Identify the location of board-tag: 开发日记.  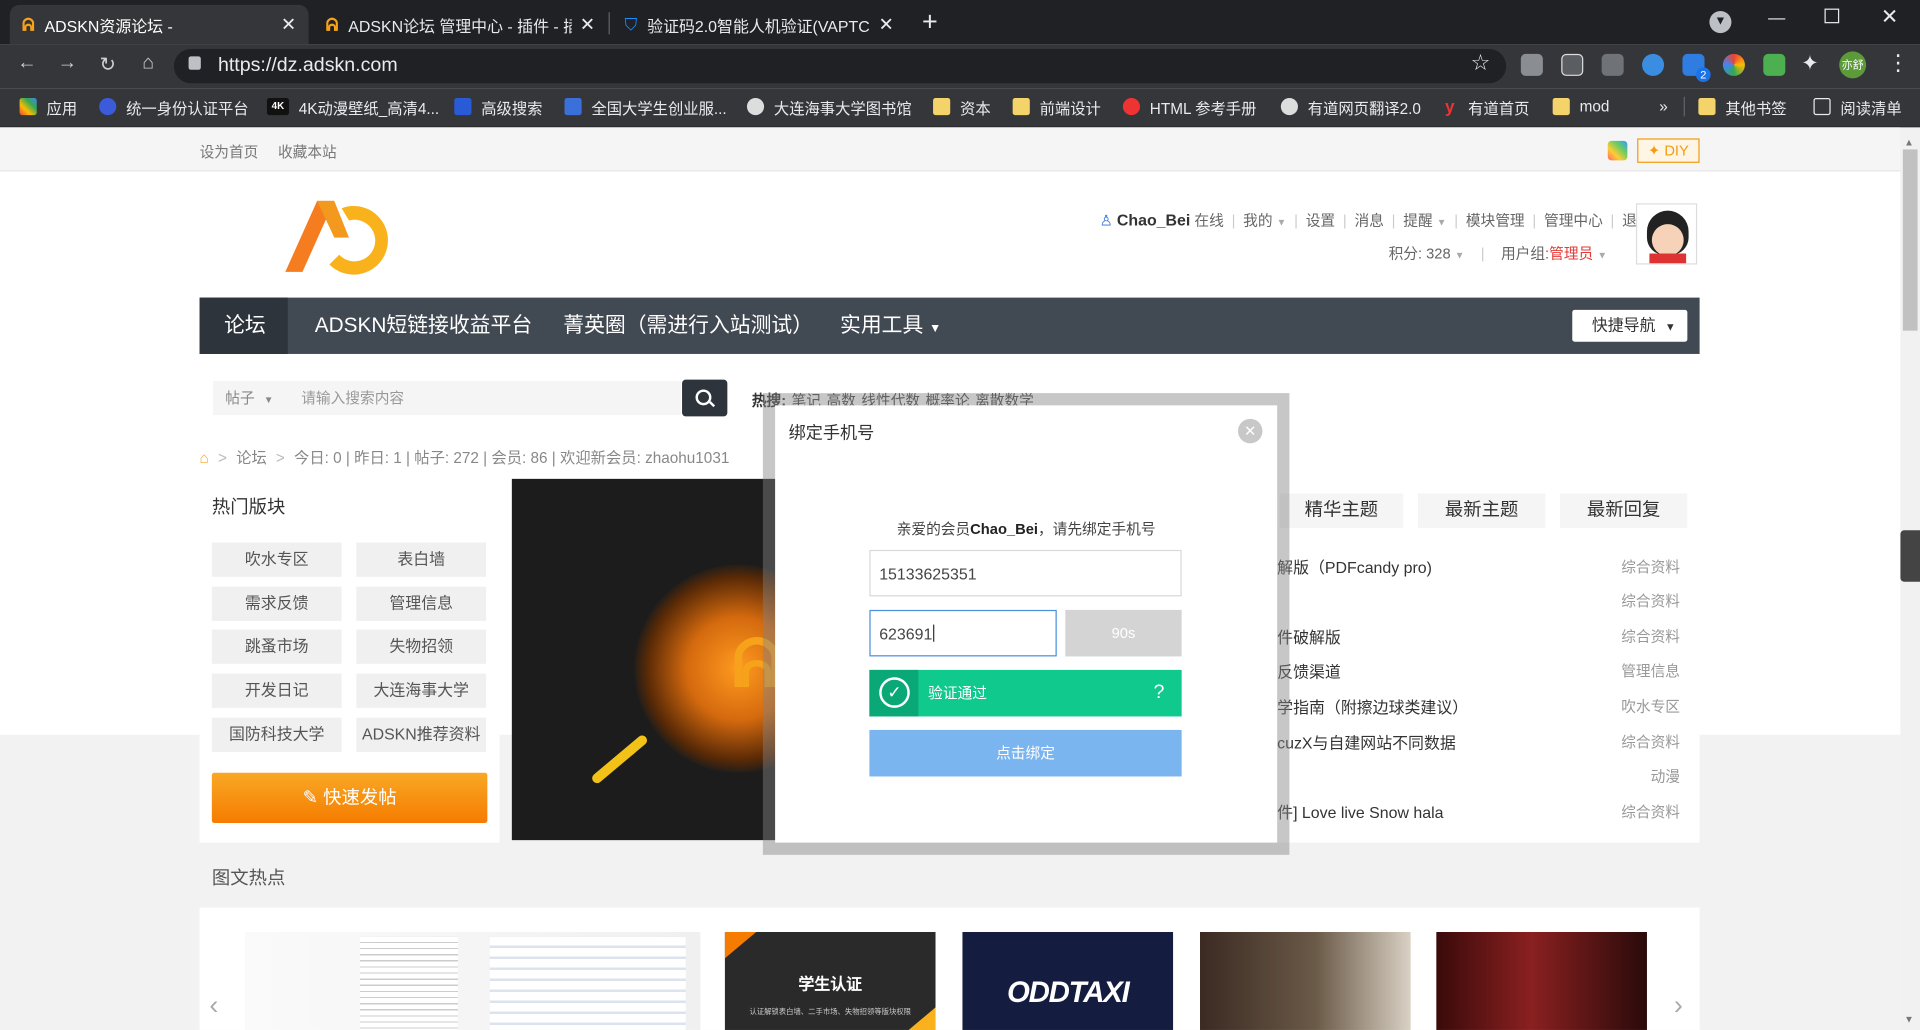
(276, 690).